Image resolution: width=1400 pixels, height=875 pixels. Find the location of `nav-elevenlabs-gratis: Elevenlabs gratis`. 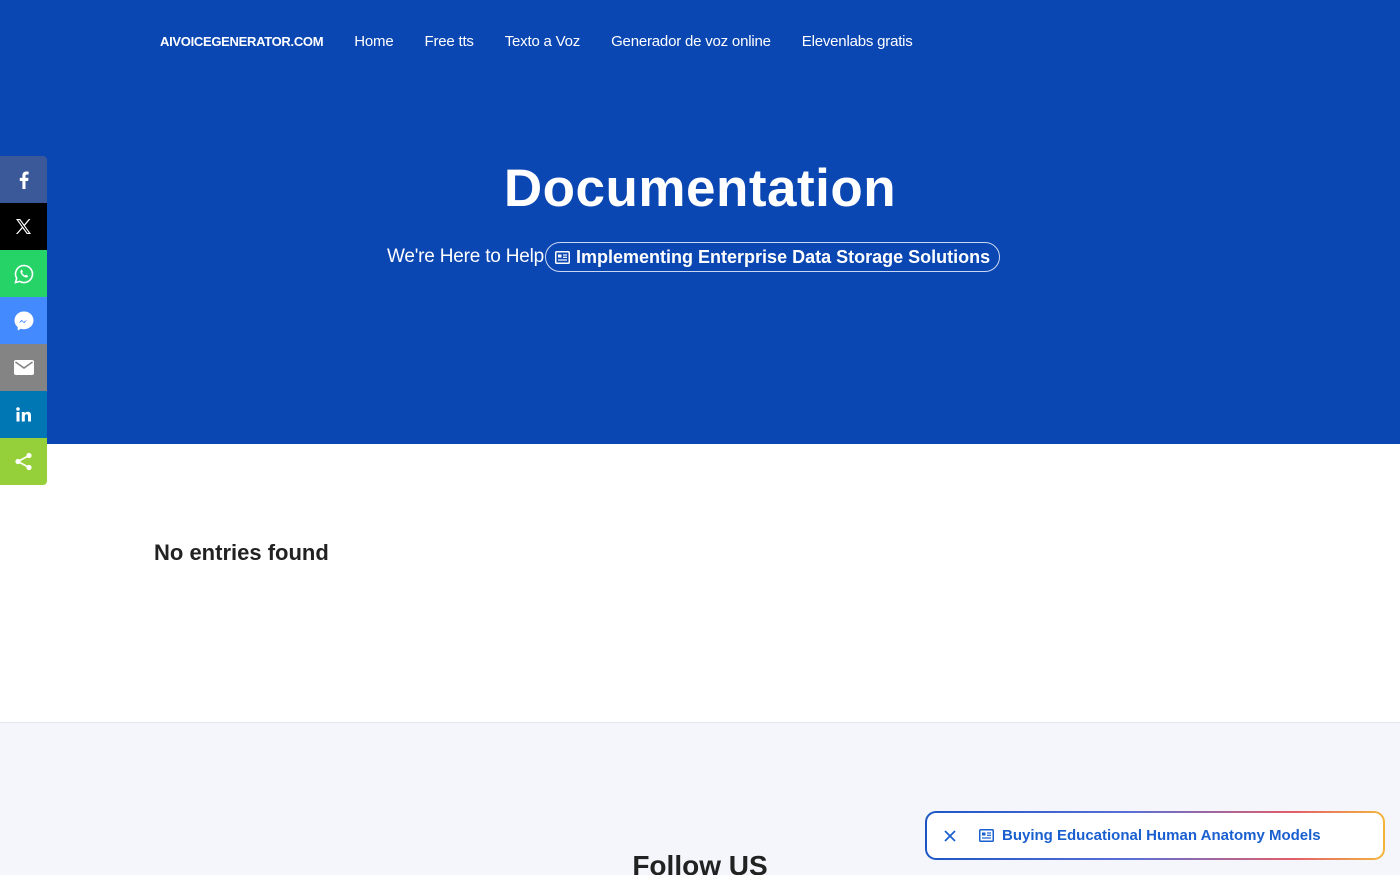

nav-elevenlabs-gratis: Elevenlabs gratis is located at coordinates (857, 41).